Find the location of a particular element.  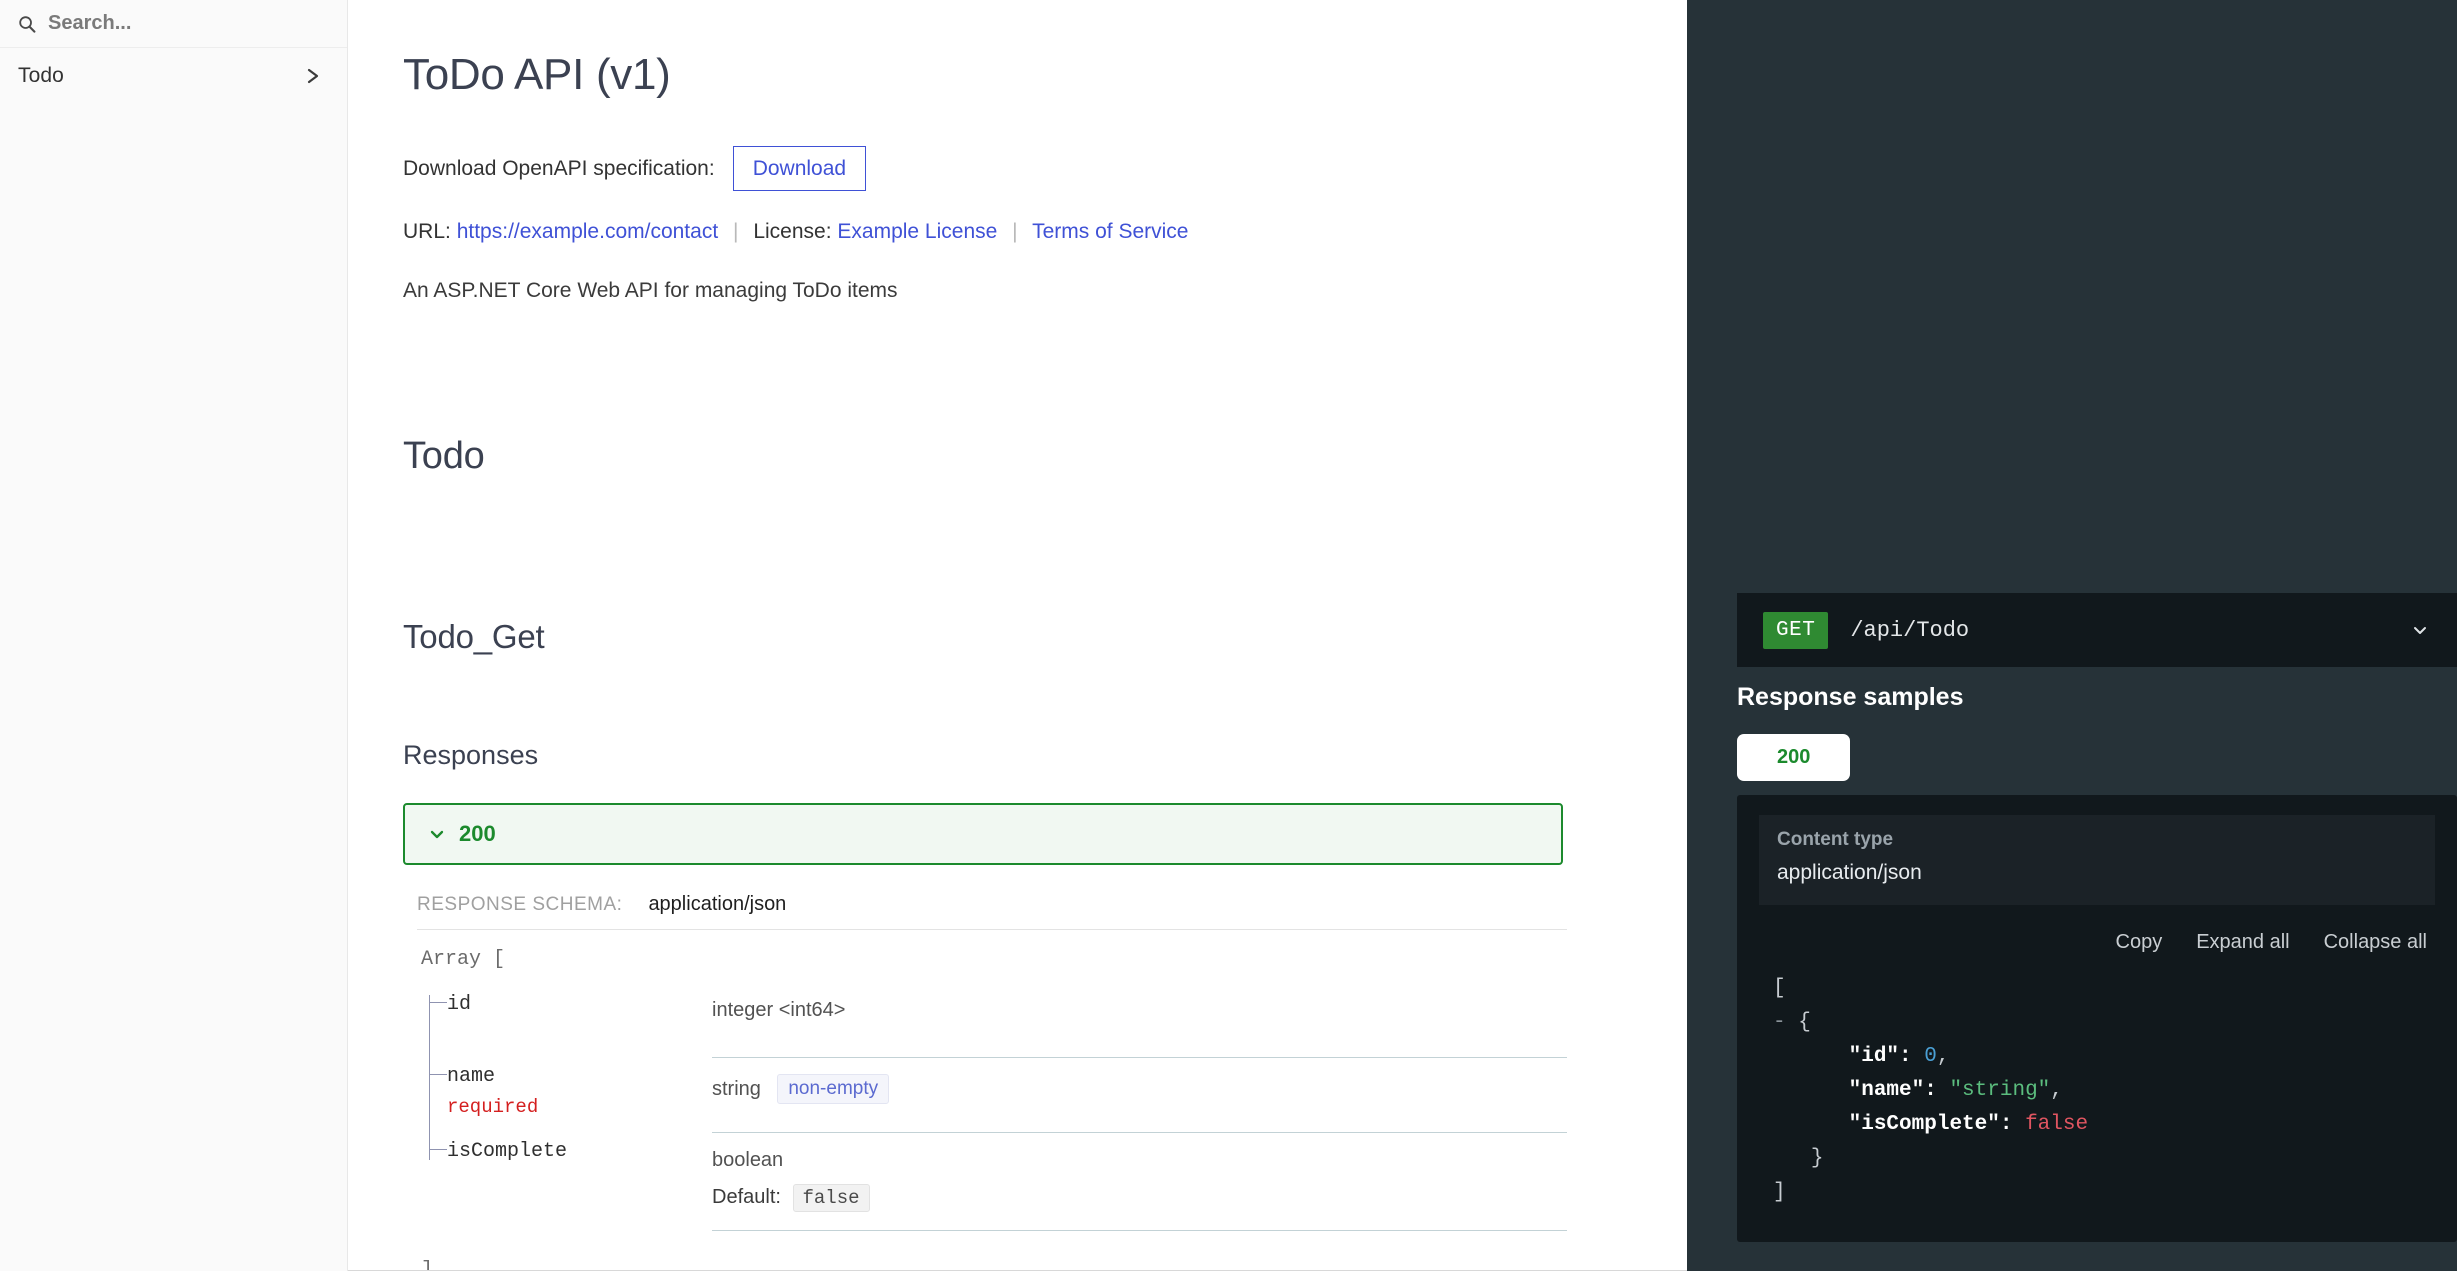

responses-heading: Responses is located at coordinates (471, 754).